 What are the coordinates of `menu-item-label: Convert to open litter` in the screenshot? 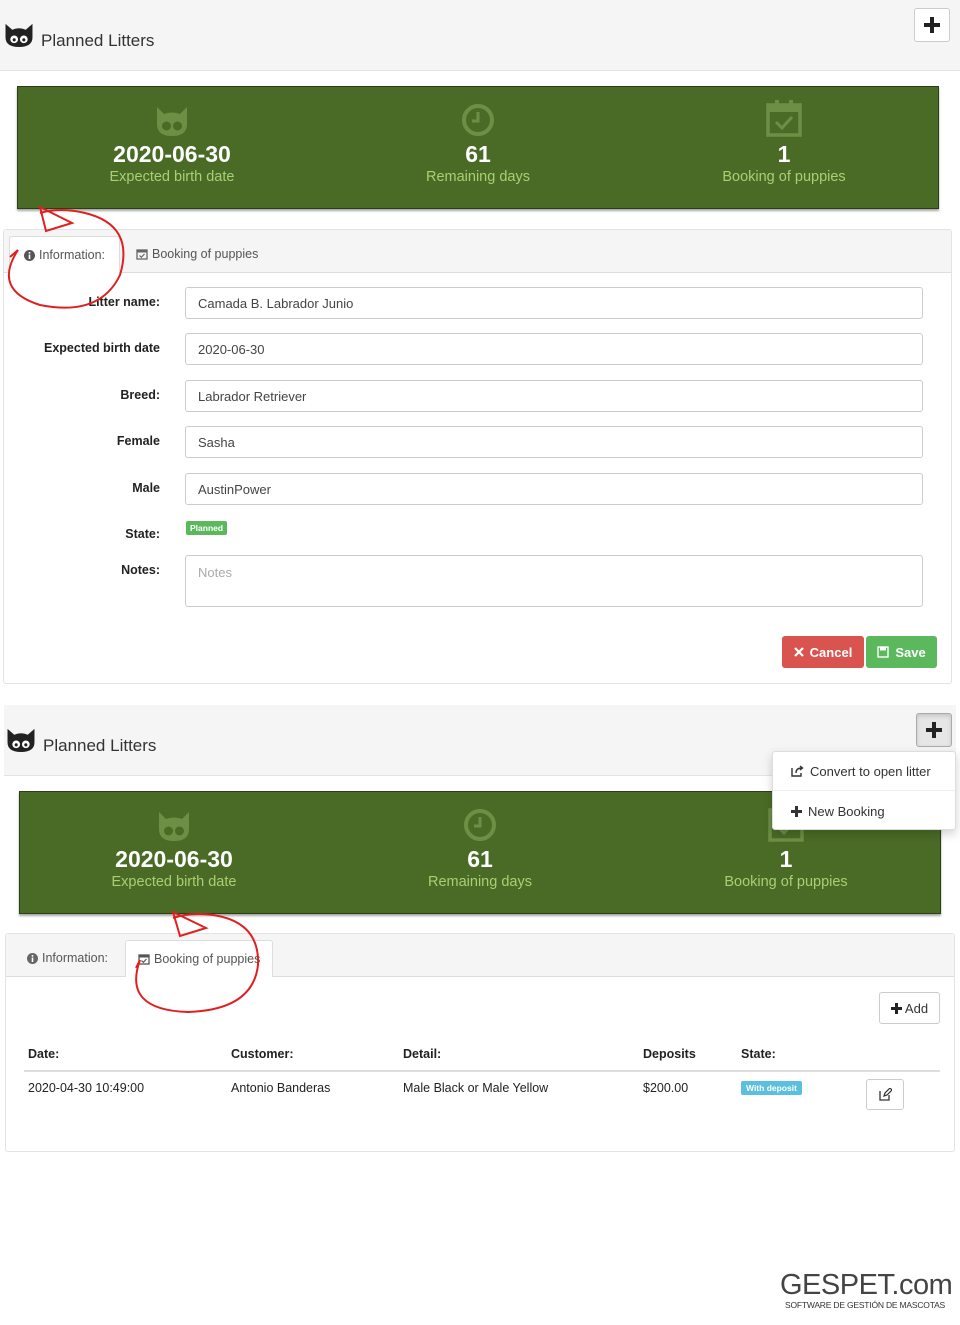 It's located at (870, 771).